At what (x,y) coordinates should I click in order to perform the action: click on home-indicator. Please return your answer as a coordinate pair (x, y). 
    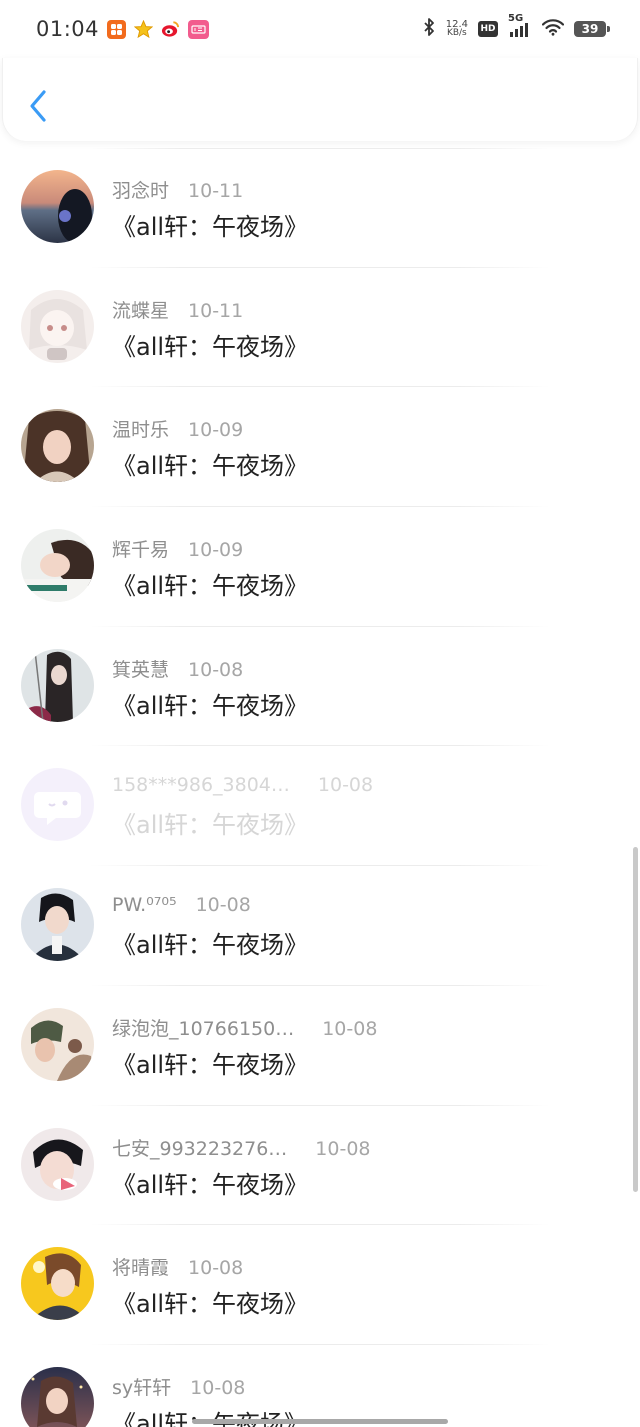
    Looking at the image, I should click on (320, 1421).